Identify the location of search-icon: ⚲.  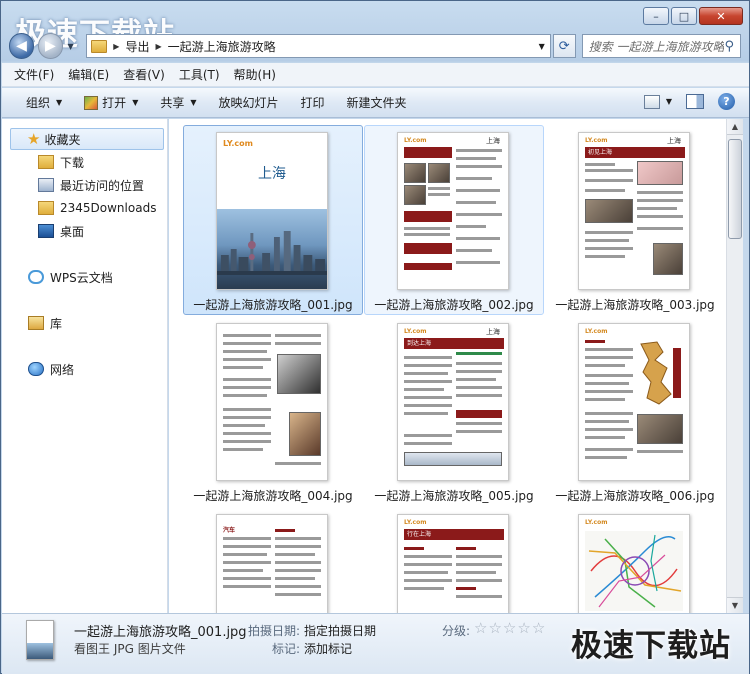
(729, 46).